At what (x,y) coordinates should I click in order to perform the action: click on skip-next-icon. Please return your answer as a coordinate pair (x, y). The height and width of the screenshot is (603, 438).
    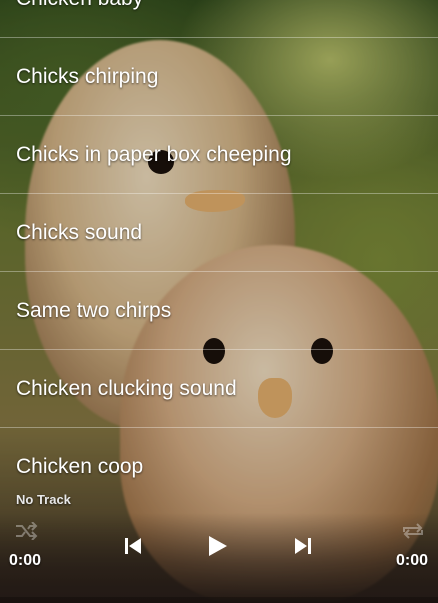
    Looking at the image, I should click on (303, 546).